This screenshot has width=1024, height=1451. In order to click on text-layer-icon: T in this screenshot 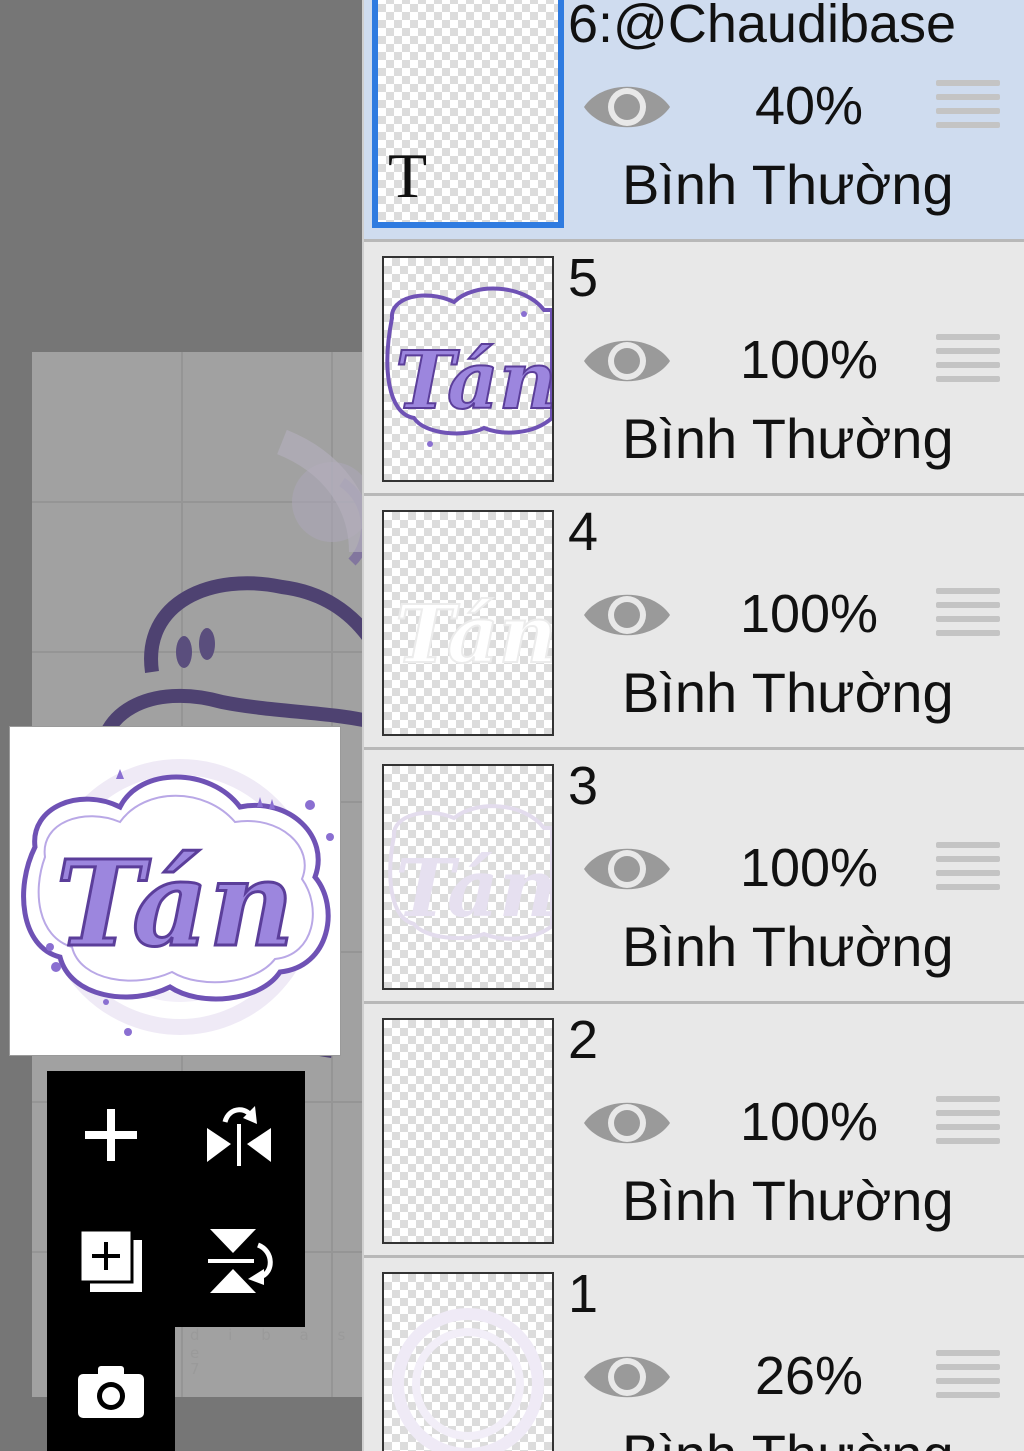, I will do `click(408, 175)`.